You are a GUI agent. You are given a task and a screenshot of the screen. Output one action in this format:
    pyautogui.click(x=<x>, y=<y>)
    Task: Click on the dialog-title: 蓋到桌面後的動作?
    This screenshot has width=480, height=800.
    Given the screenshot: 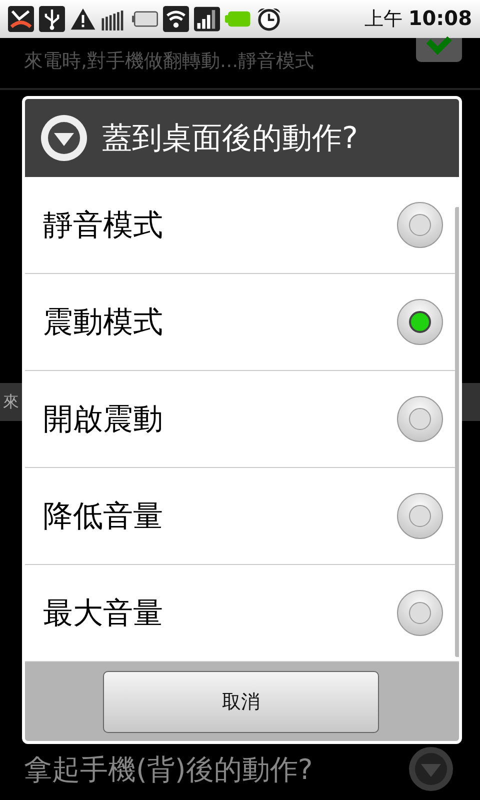 What is the action you would take?
    pyautogui.click(x=230, y=139)
    